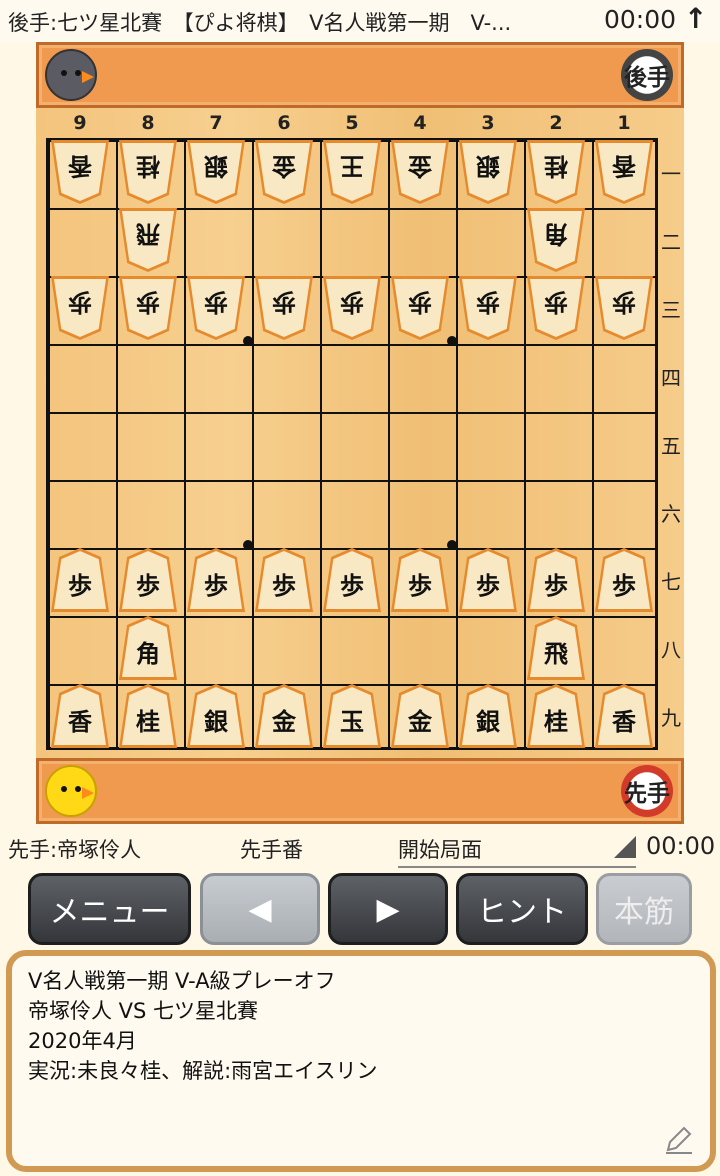 Image resolution: width=720 pixels, height=1176 pixels. I want to click on gote-avatar, so click(71, 75).